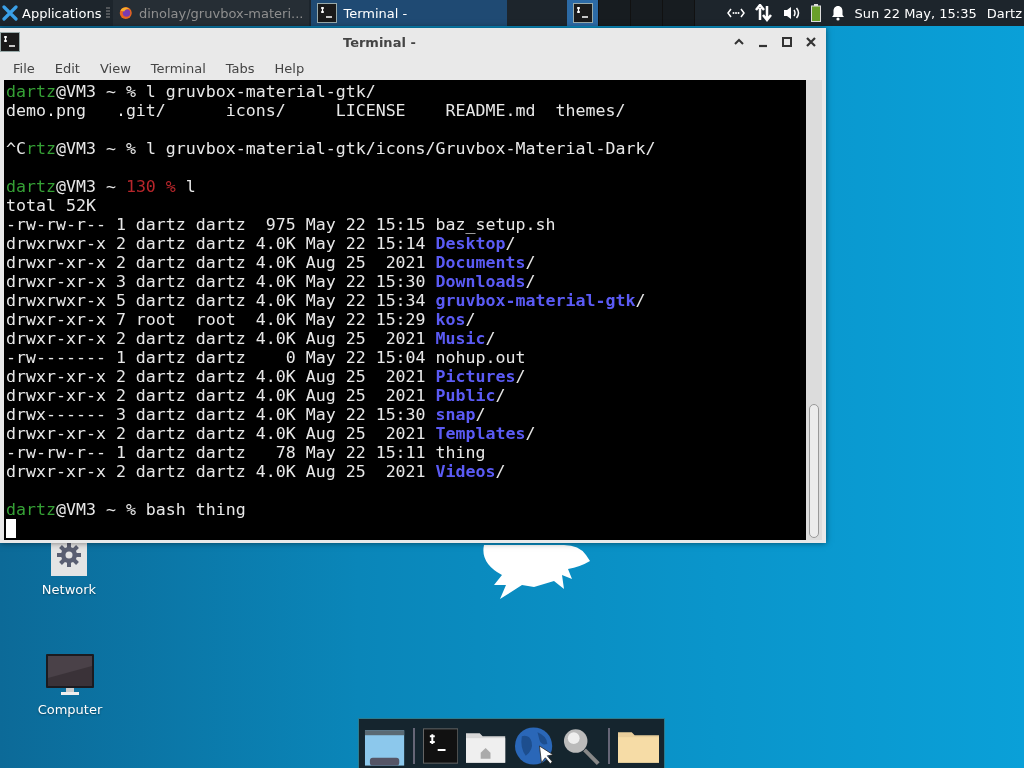 The width and height of the screenshot is (1024, 768). Describe the element at coordinates (51, 205) in the screenshot. I see `terminal-line: total 52K` at that location.